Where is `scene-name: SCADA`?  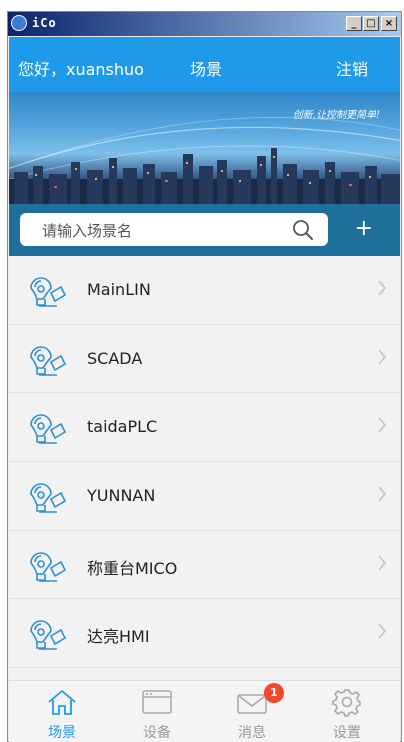 scene-name: SCADA is located at coordinates (115, 358).